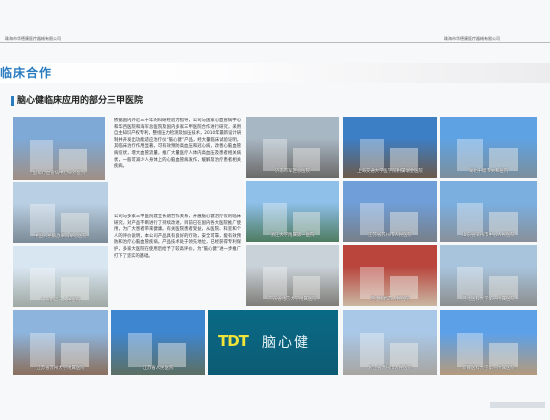 This screenshot has height=420, width=550. I want to click on hospital-photo: 新疆医科大学第一附属医院, so click(488, 342).